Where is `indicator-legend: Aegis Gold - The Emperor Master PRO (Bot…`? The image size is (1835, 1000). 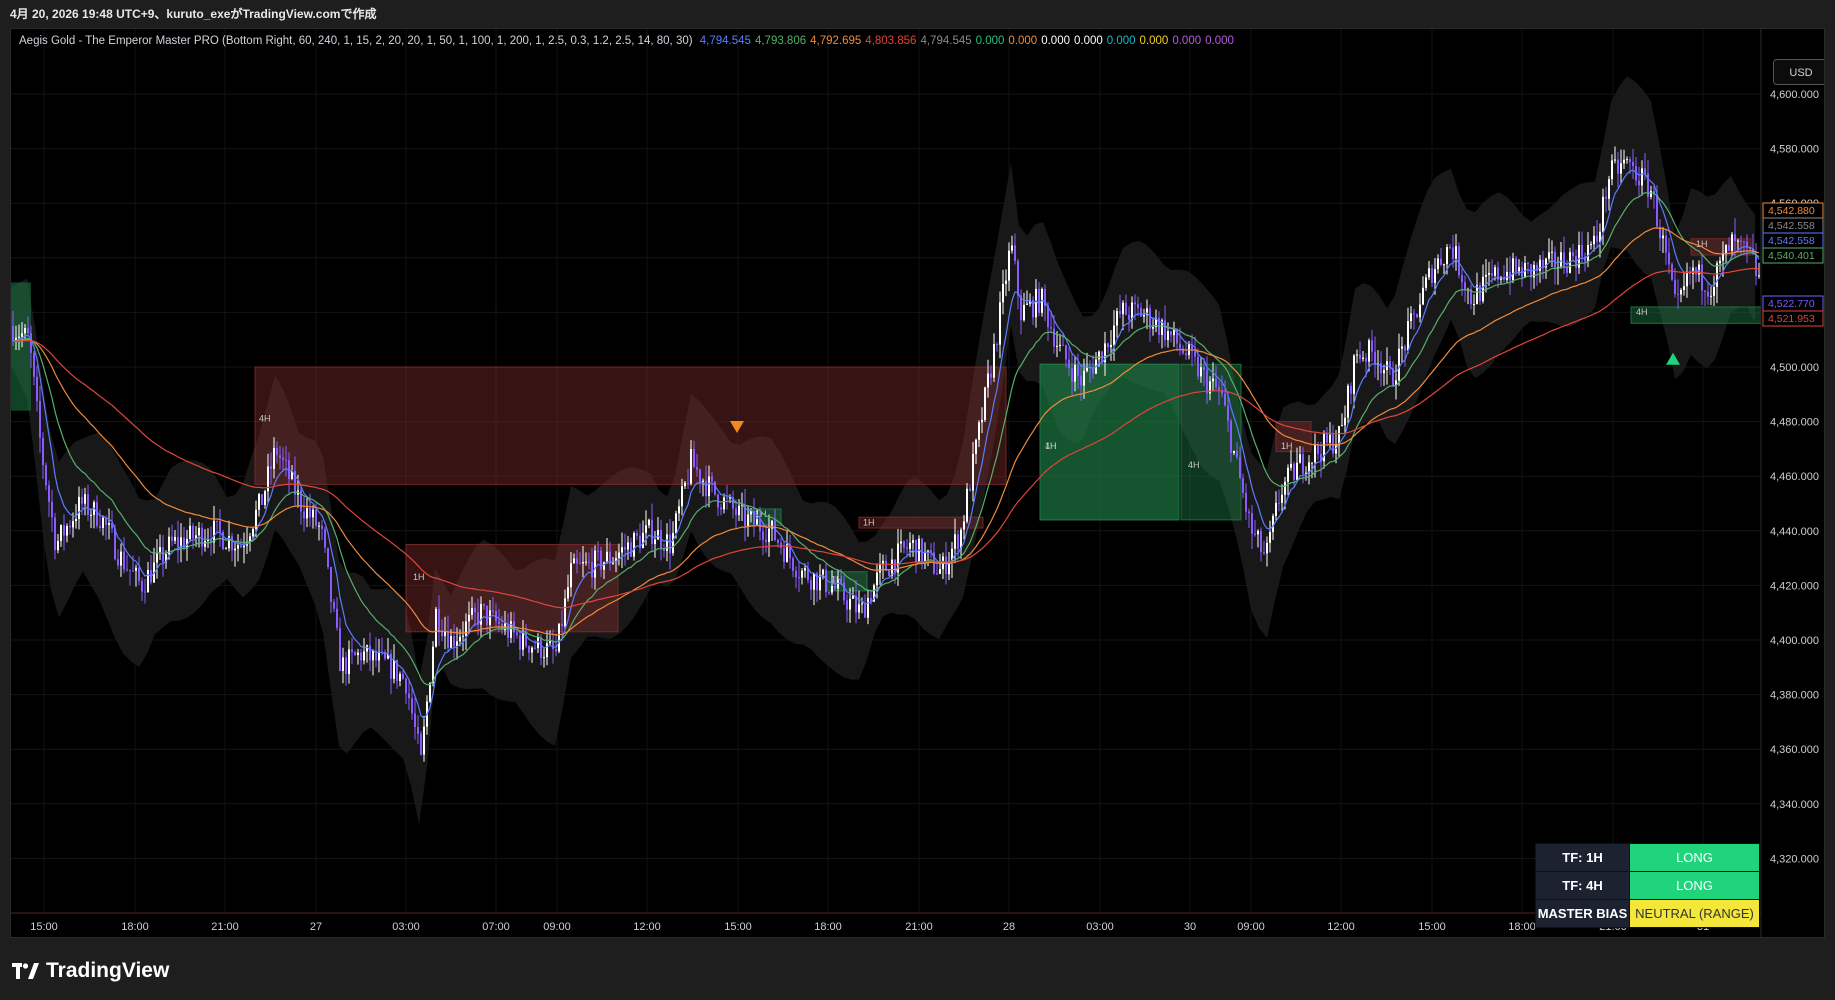
indicator-legend: Aegis Gold - The Emperor Master PRO (Bot… is located at coordinates (630, 41).